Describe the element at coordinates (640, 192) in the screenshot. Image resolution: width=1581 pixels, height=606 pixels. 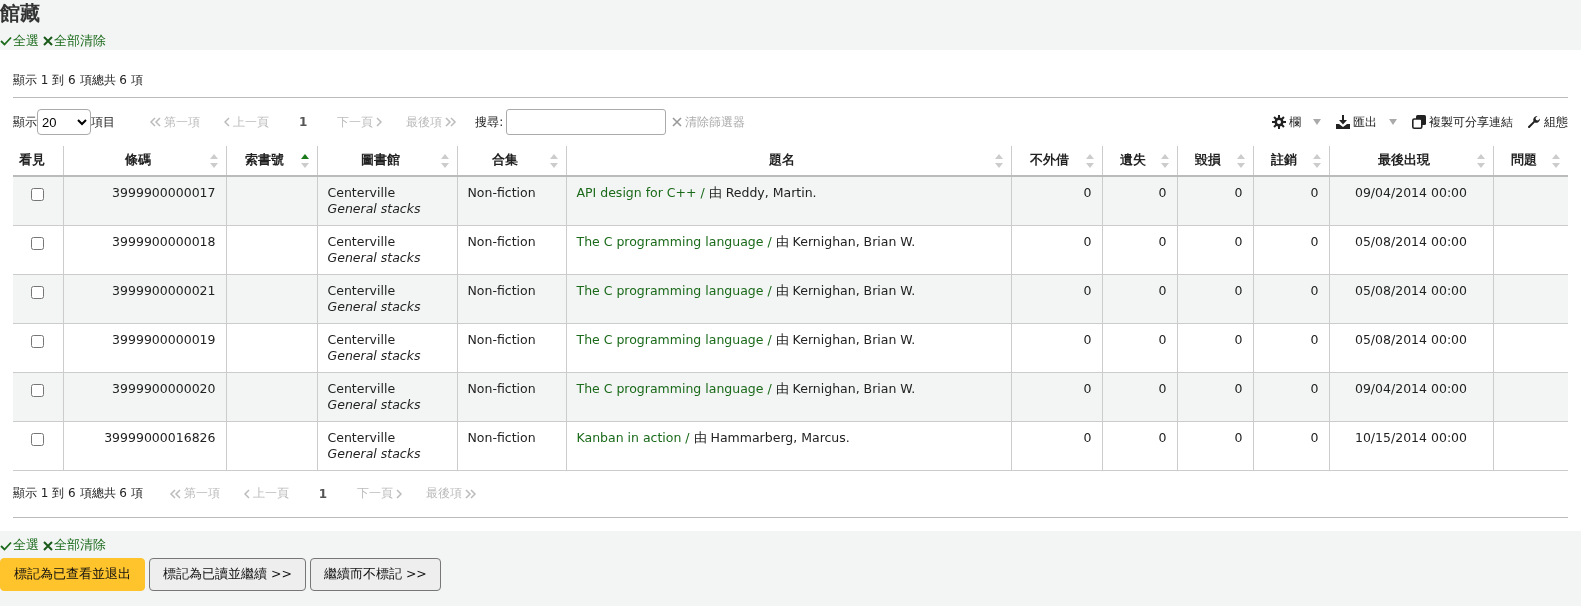
I see `title-link: API design for C++ /` at that location.